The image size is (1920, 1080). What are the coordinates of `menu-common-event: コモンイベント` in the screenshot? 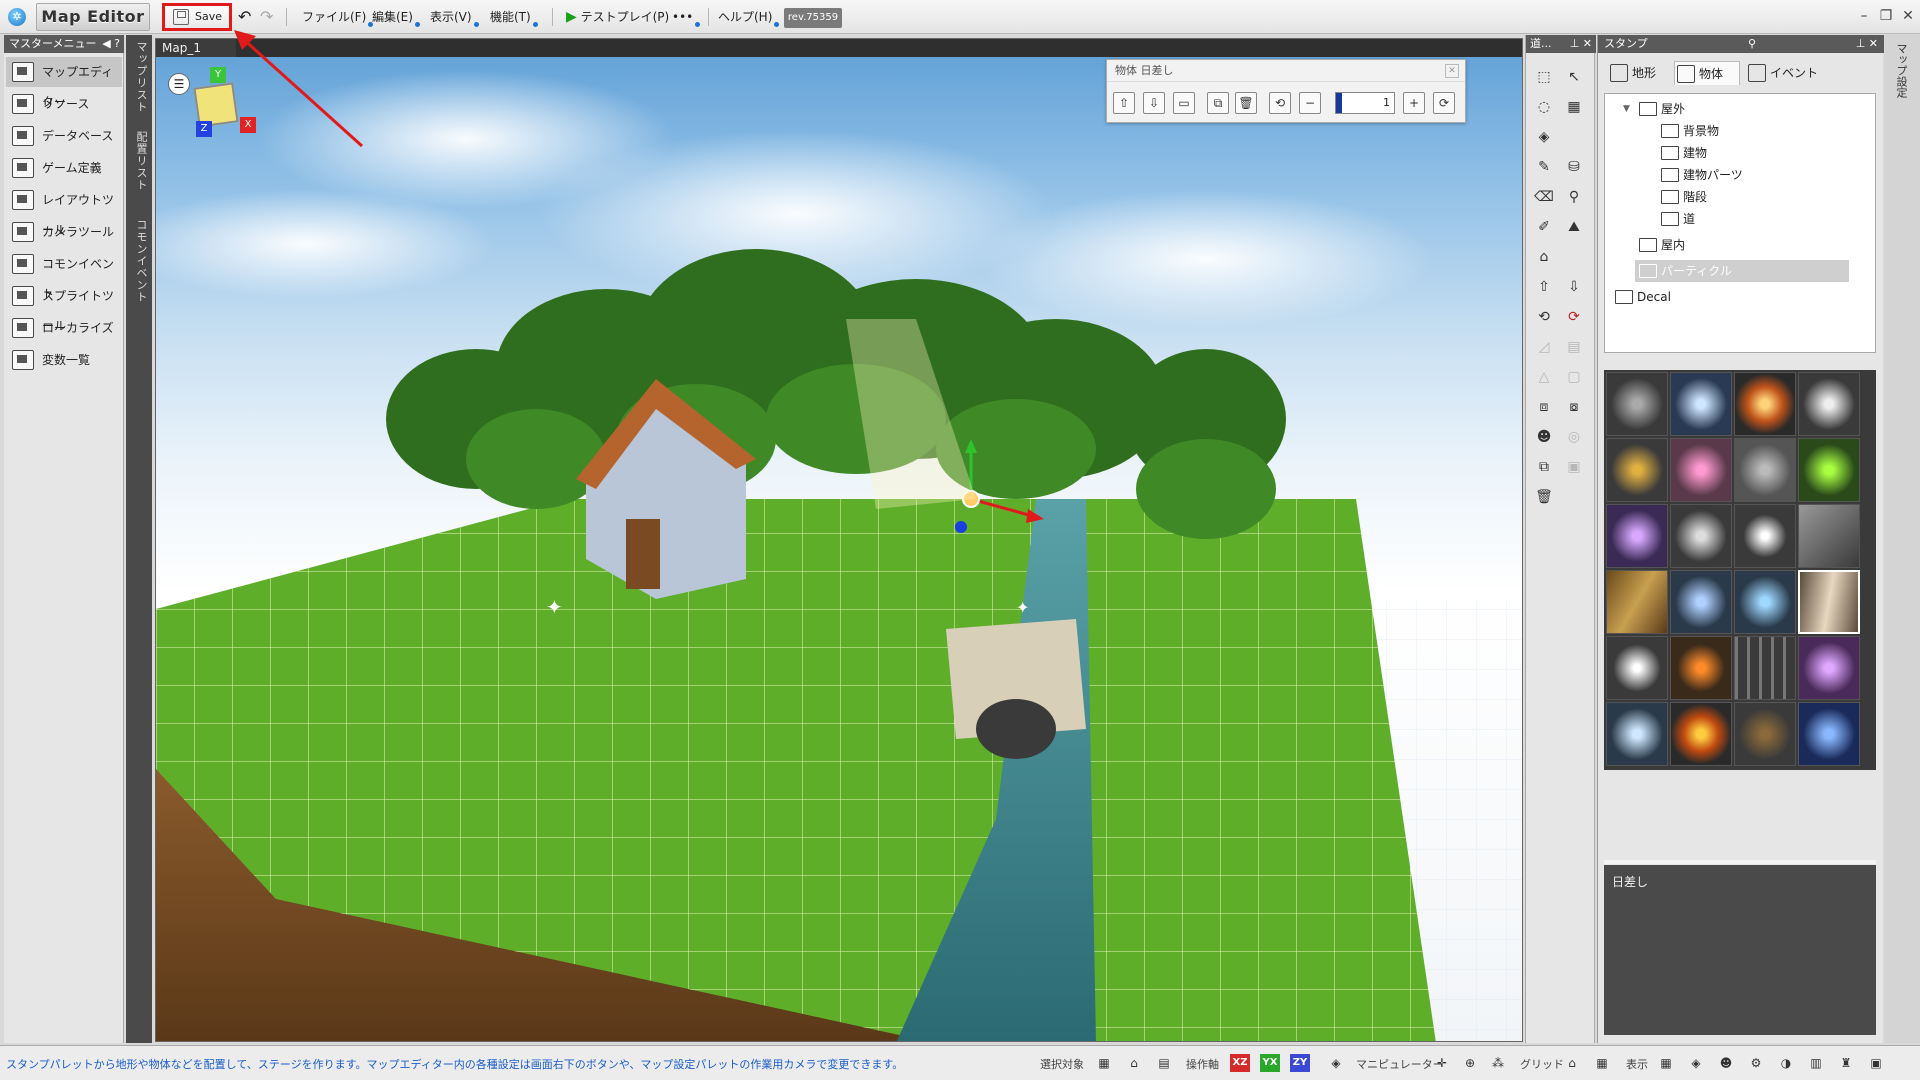 It's located at (64, 275).